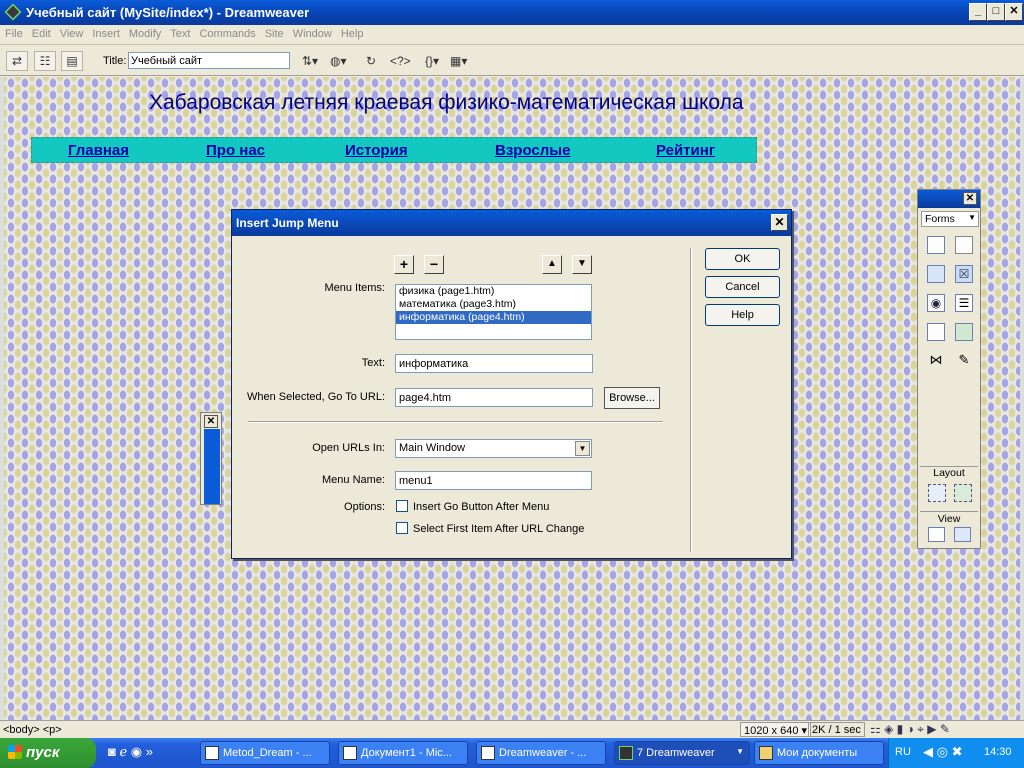 Image resolution: width=1024 pixels, height=768 pixels. What do you see at coordinates (910, 729) in the screenshot?
I see `launcher-icons: ⚏ ◈ ▮ ◑ ⌖ ▶ ✎` at bounding box center [910, 729].